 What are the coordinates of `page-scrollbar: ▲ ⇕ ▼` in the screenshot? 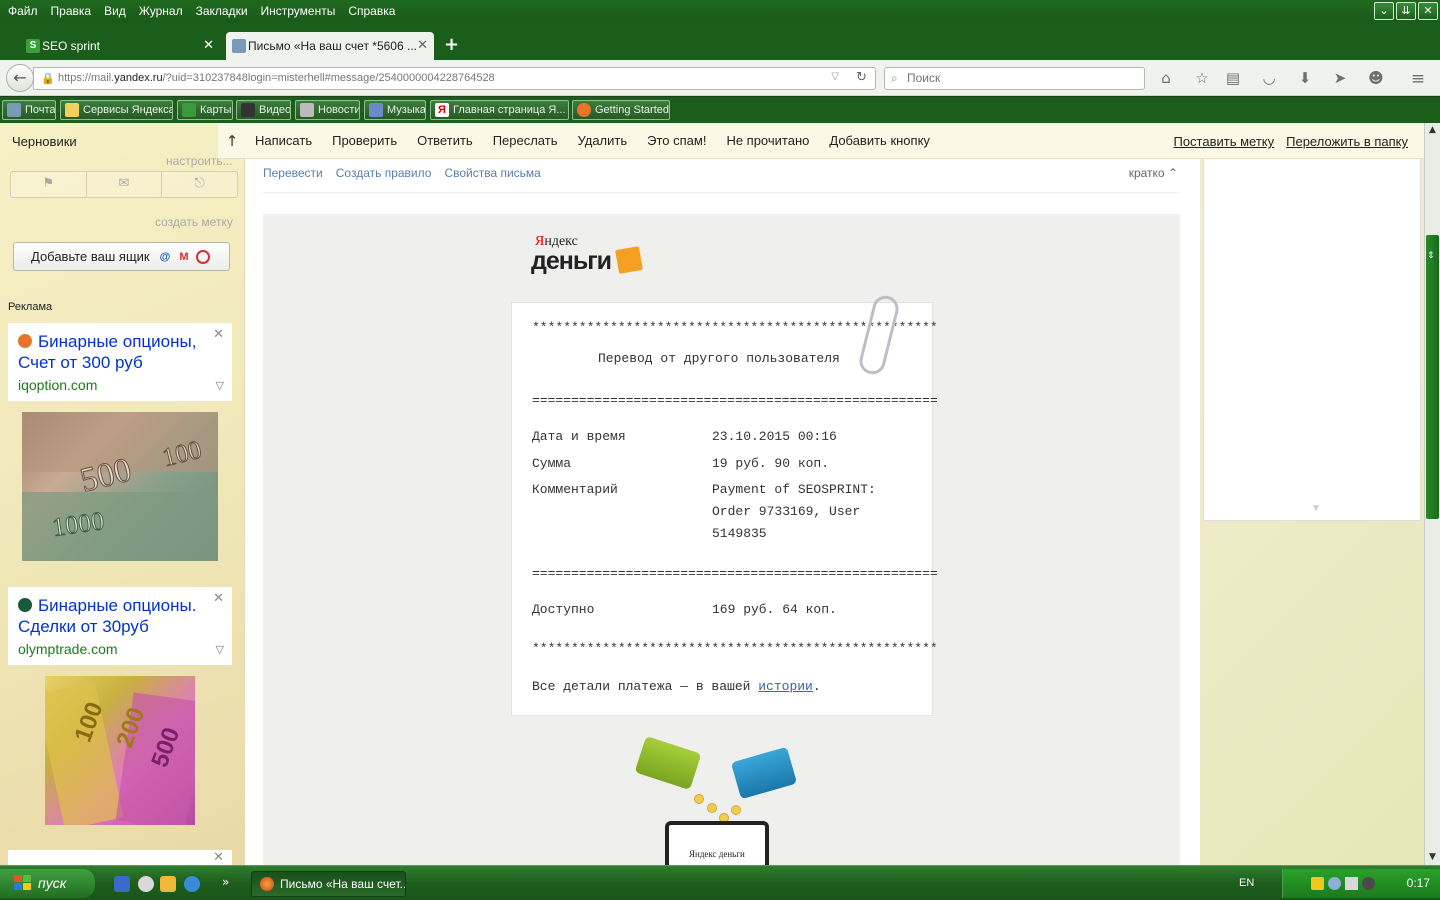 It's located at (1432, 494).